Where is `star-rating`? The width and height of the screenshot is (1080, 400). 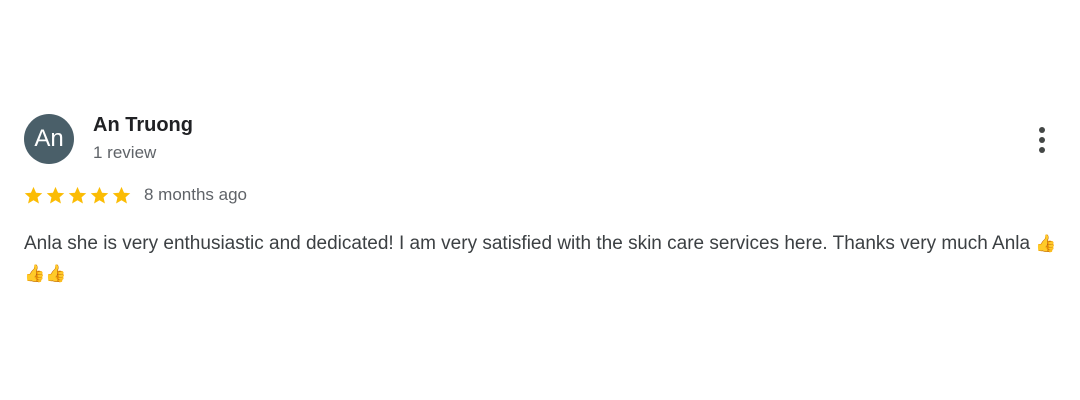 star-rating is located at coordinates (77, 195).